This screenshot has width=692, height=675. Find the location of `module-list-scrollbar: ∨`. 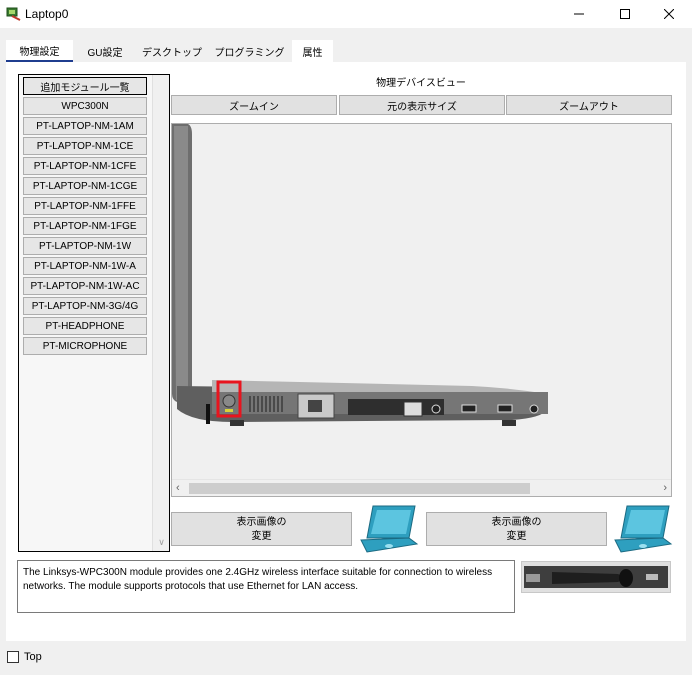

module-list-scrollbar: ∨ is located at coordinates (160, 313).